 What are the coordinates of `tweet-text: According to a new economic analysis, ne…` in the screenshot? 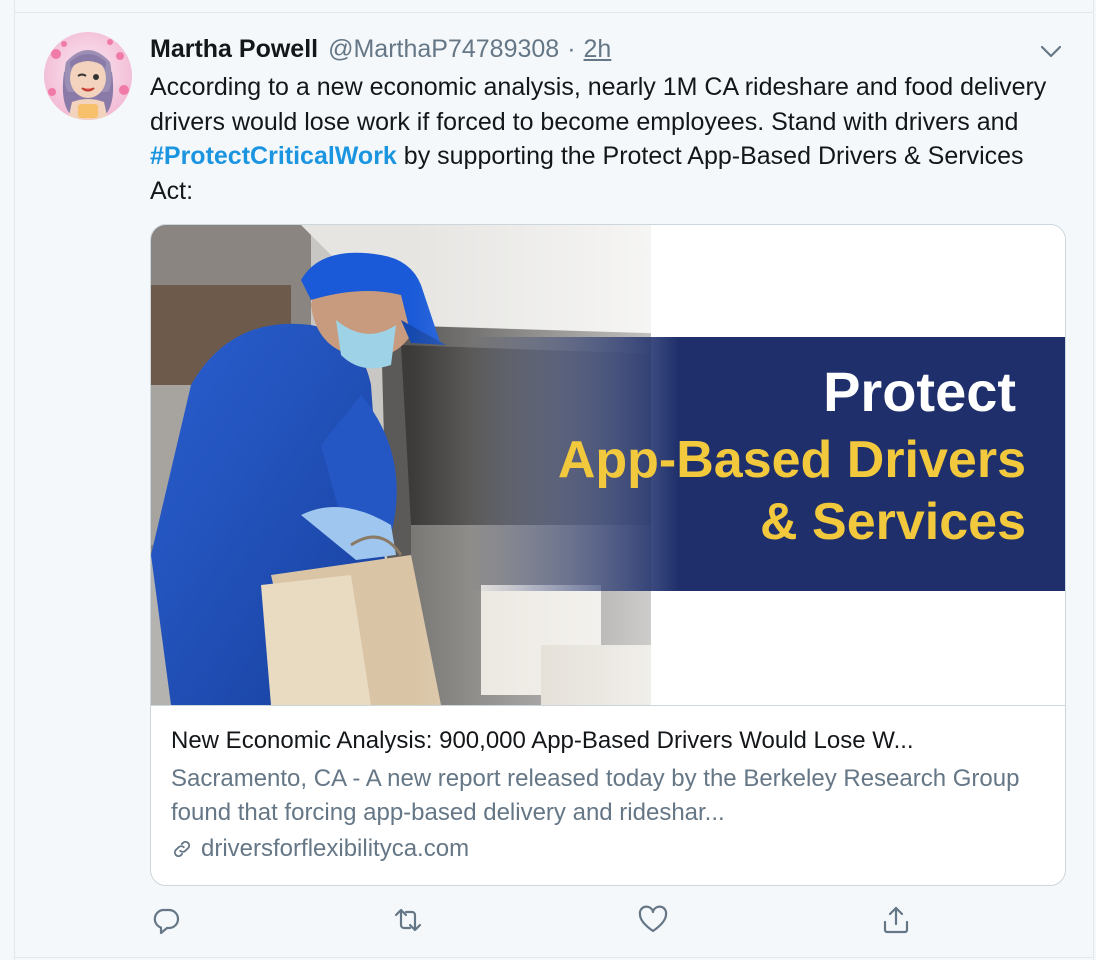 It's located at (610, 139).